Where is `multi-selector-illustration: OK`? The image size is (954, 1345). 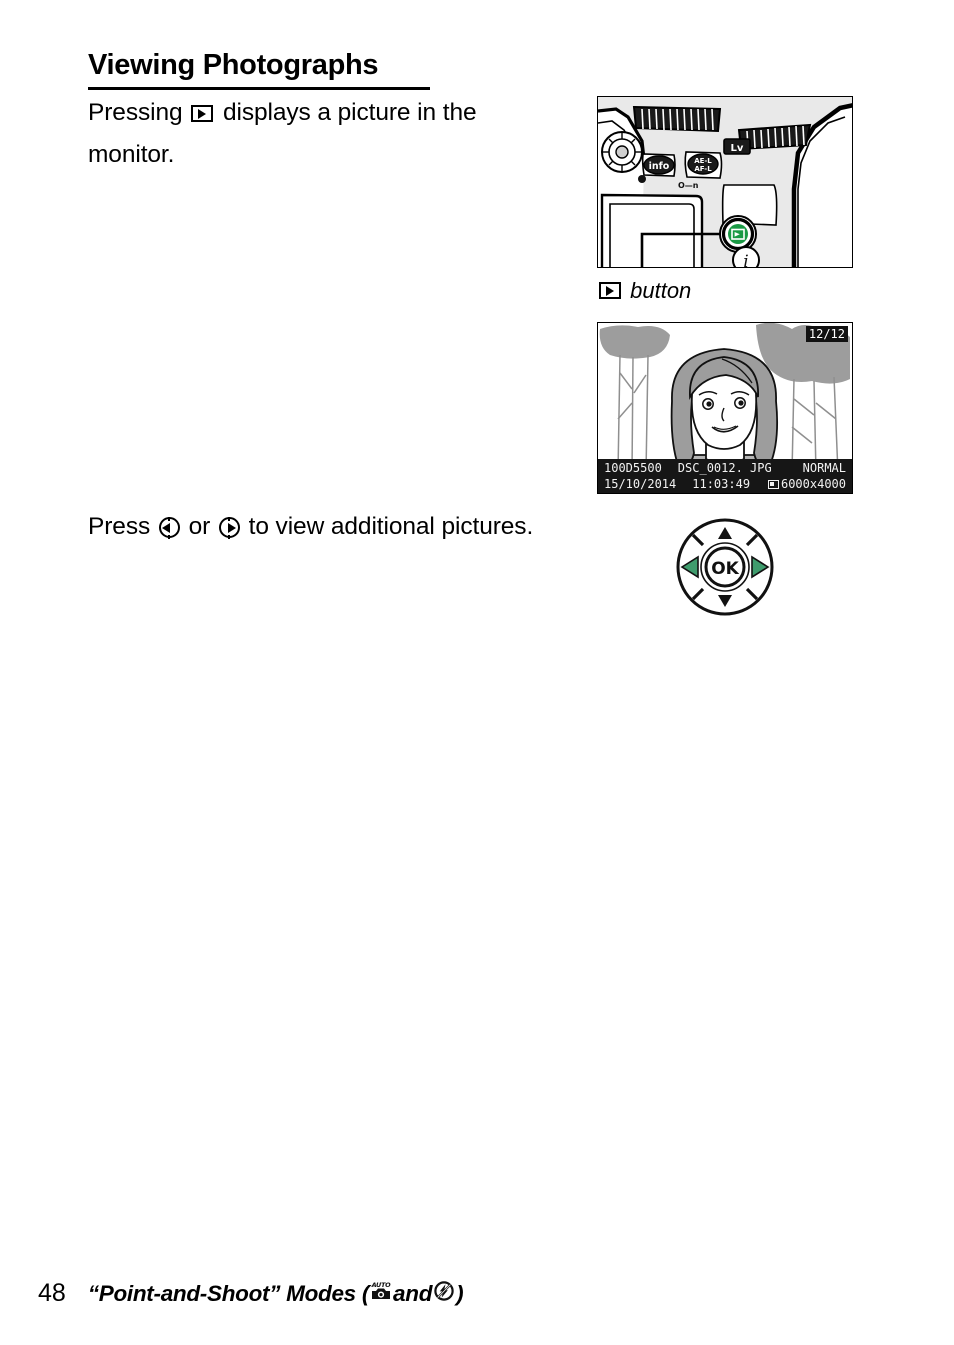 multi-selector-illustration: OK is located at coordinates (725, 567).